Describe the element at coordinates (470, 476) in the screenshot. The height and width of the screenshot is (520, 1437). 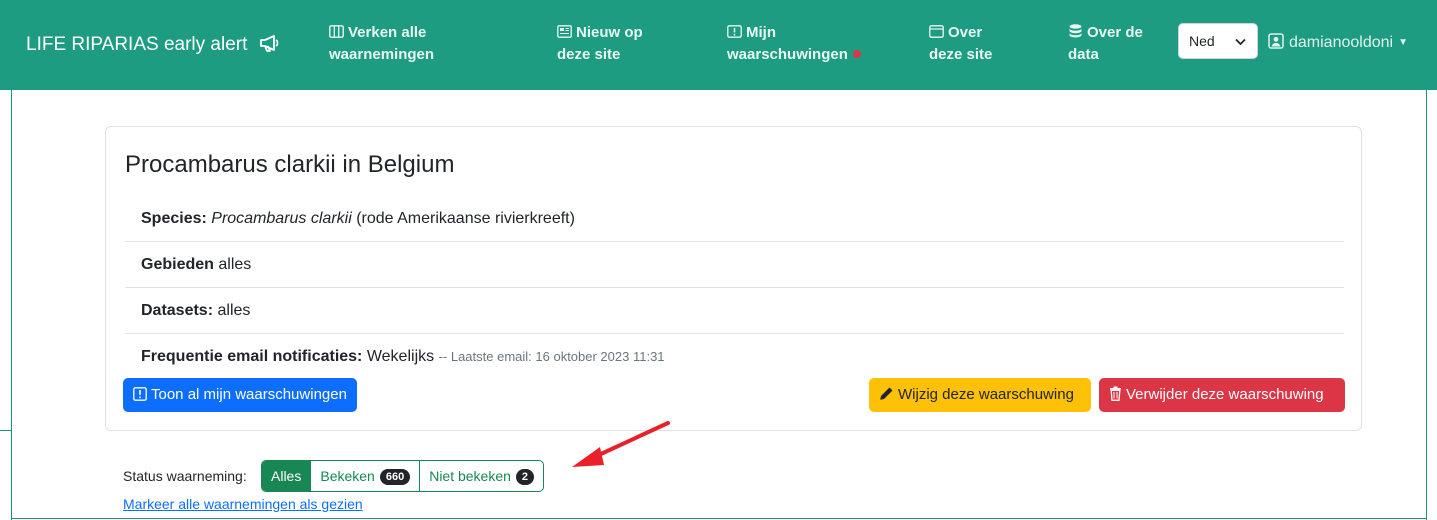
I see `filter-unseen-label: Niet bekeken` at that location.